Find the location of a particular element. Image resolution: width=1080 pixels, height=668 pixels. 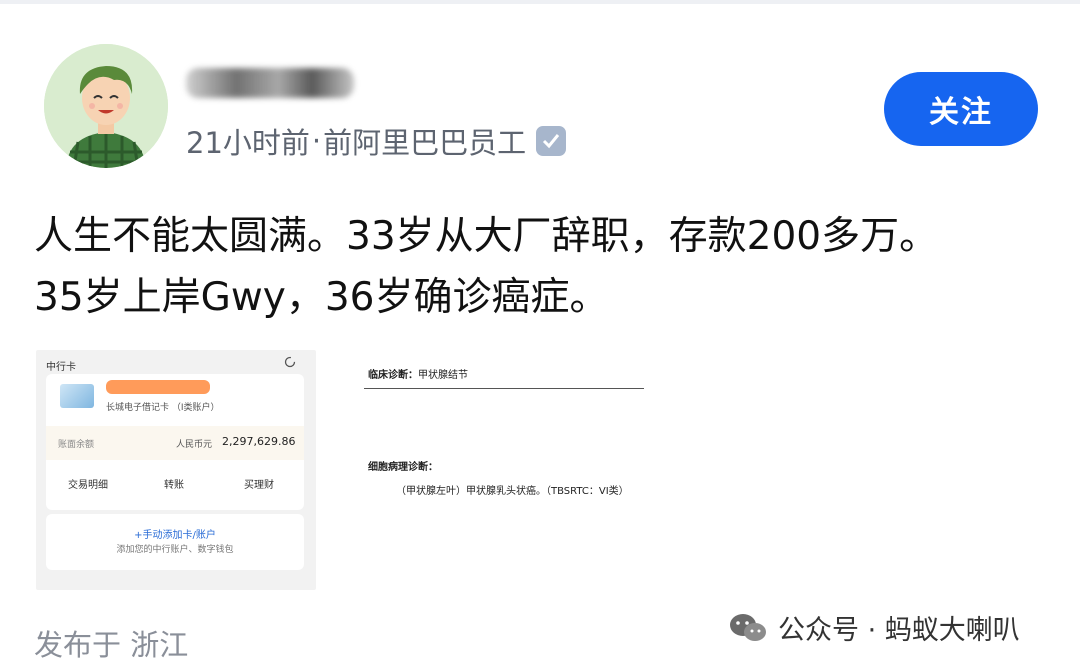

post-line: 人生不能太圆满。33岁从大厂辞职，存款200多万。 is located at coordinates (486, 236).